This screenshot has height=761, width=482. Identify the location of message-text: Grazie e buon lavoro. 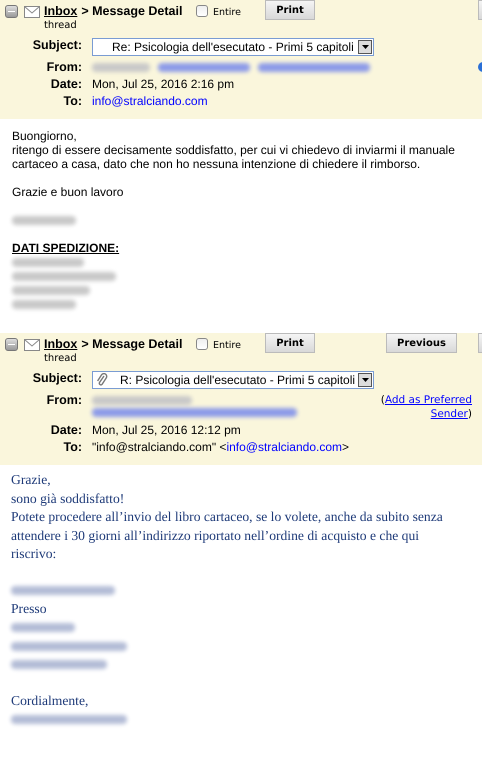
(68, 192).